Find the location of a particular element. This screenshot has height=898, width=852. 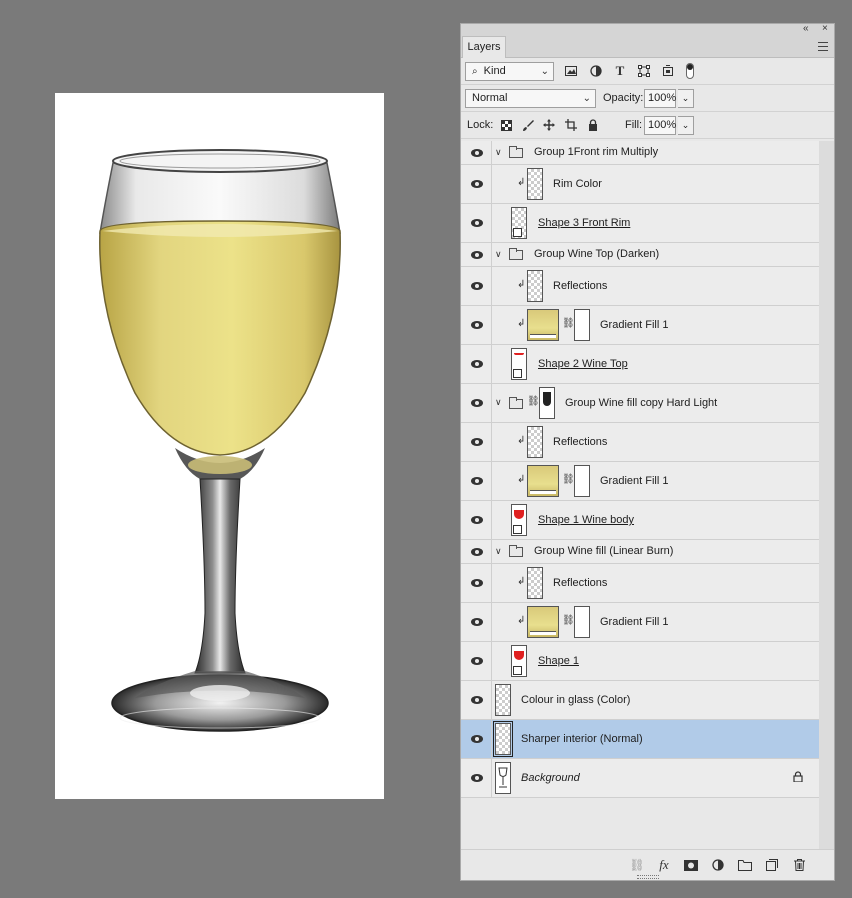

layer-row: Shape 1 Wine body is located at coordinates (640, 520).